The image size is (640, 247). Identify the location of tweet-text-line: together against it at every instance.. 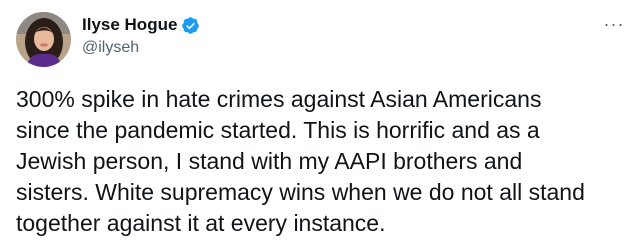
(201, 223).